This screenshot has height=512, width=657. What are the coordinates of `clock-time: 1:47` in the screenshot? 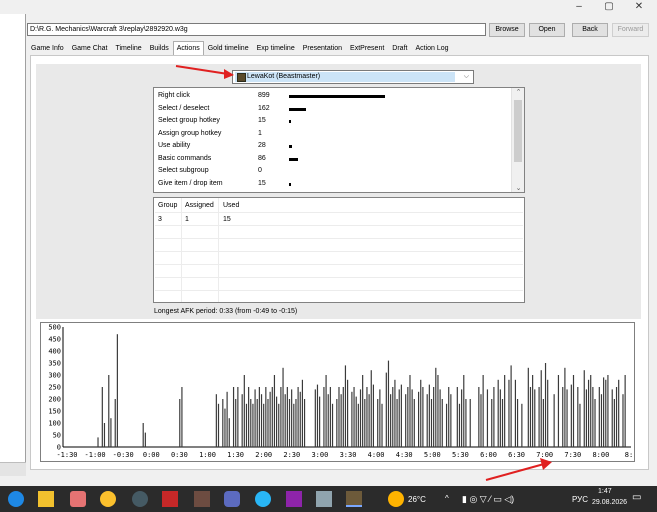 It's located at (605, 491).